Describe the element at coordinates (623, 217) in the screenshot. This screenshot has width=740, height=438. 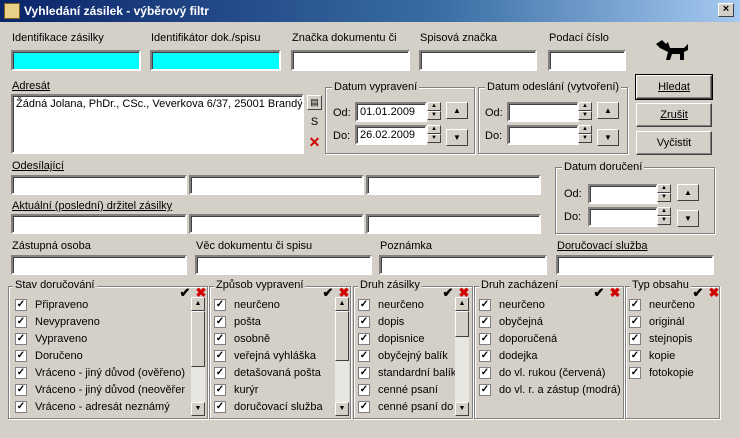
I see `doruceni-do-input` at that location.